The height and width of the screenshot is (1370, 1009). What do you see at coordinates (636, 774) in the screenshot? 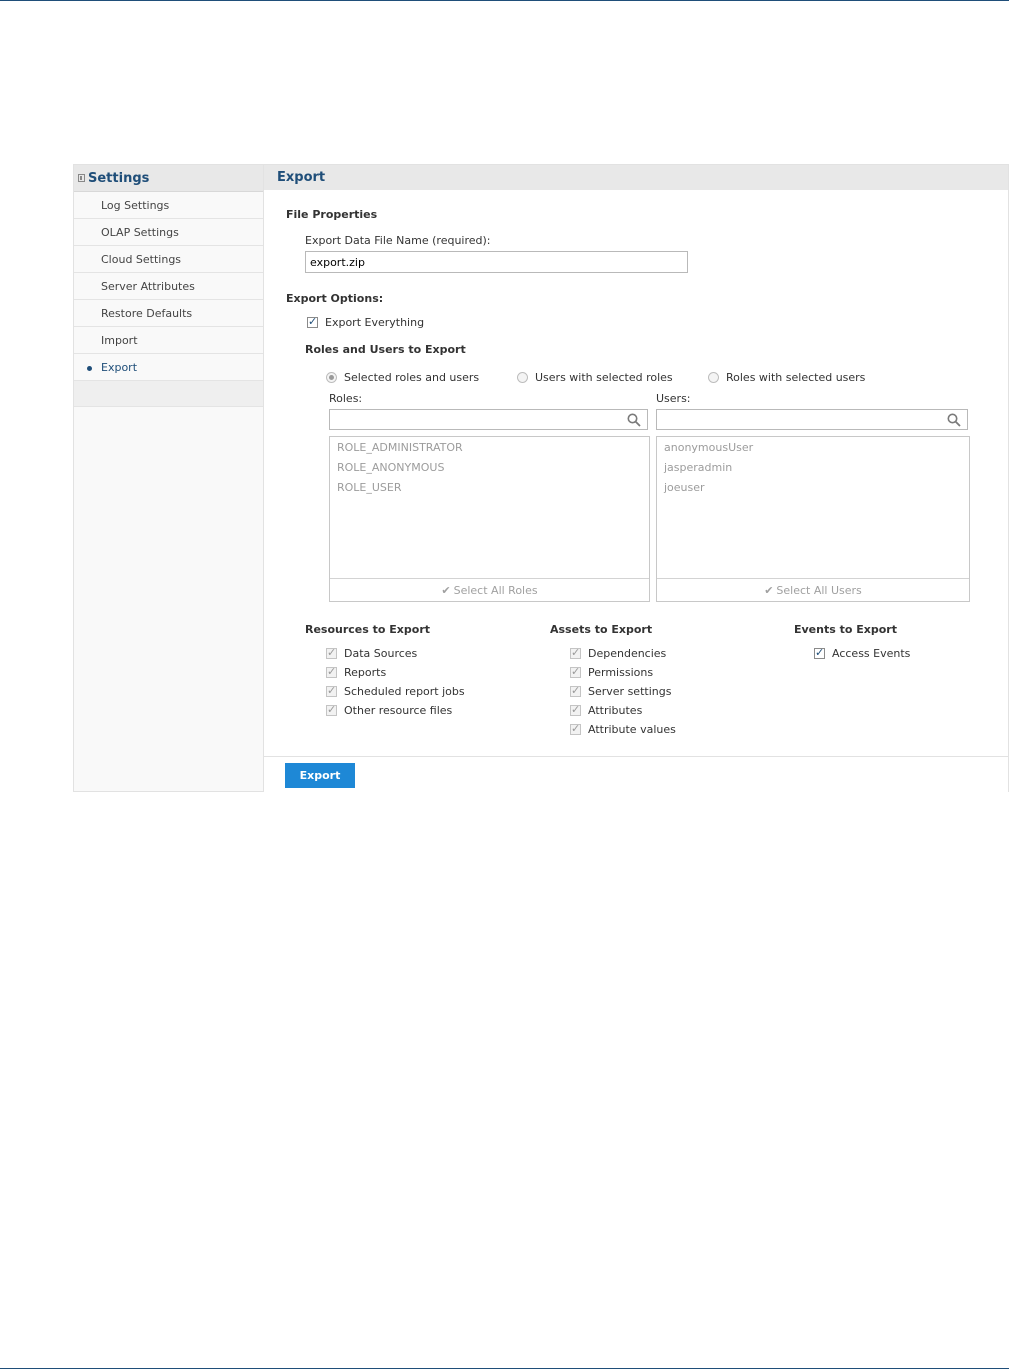
I see `panel-footer: Export` at bounding box center [636, 774].